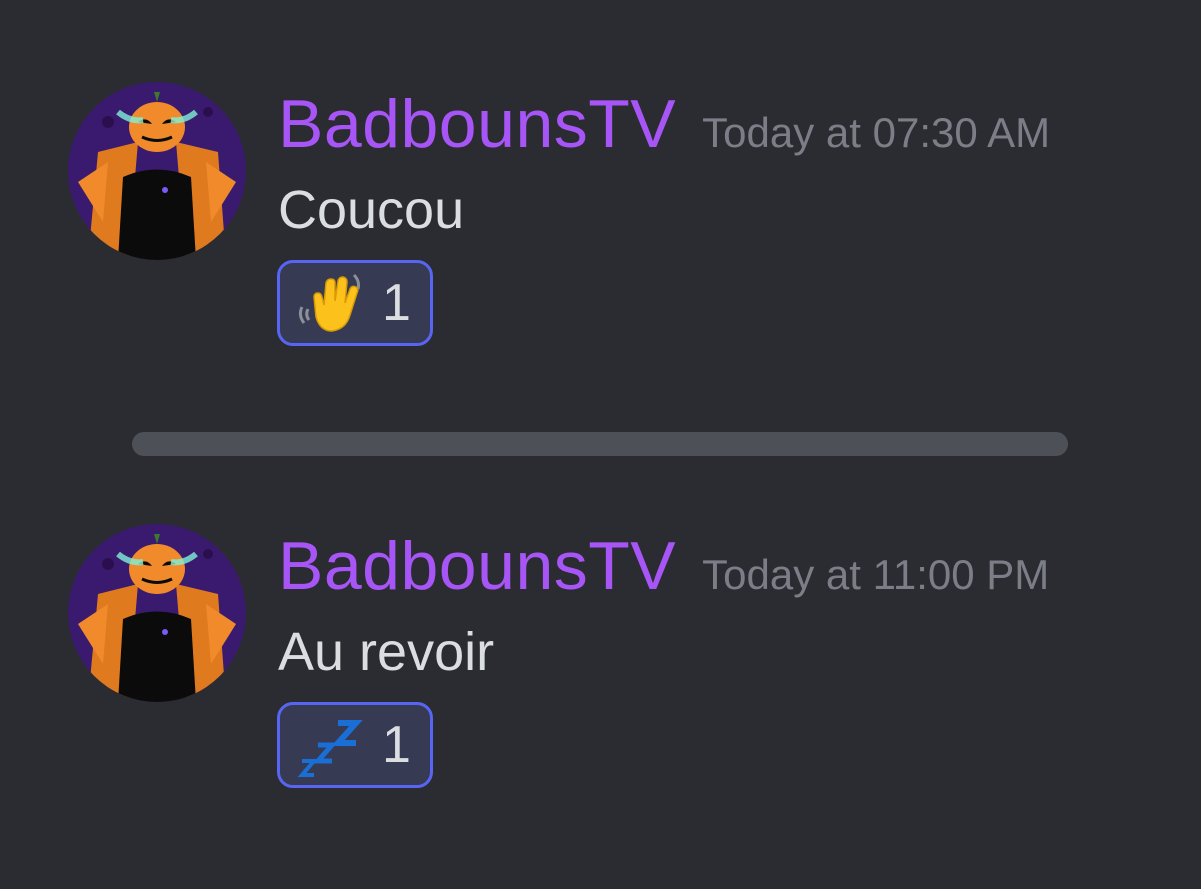 The width and height of the screenshot is (1201, 889). Describe the element at coordinates (371, 210) in the screenshot. I see `message-content: Coucou` at that location.